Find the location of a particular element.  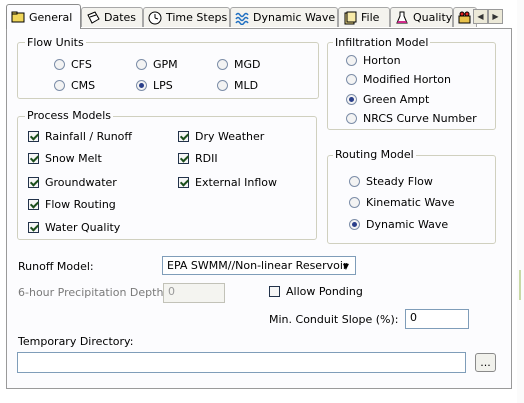

flow-unit-mgd: MGD is located at coordinates (239, 64).